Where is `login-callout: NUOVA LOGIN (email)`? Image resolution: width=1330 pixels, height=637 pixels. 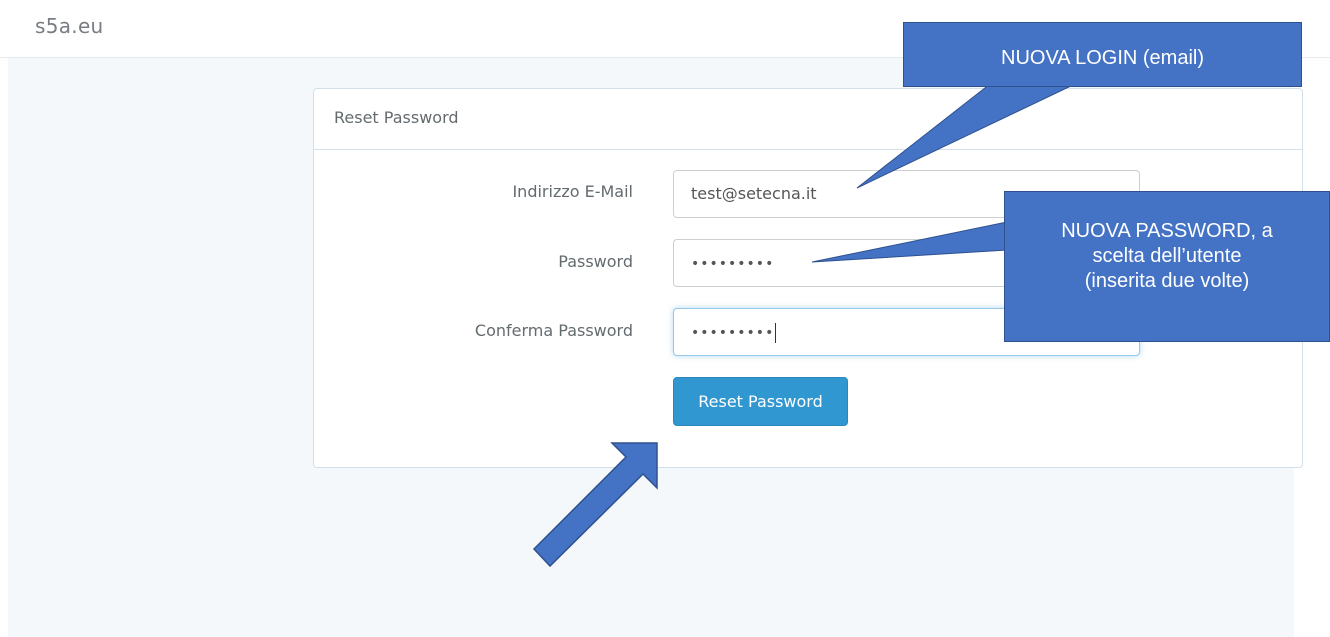
login-callout: NUOVA LOGIN (email) is located at coordinates (1102, 54).